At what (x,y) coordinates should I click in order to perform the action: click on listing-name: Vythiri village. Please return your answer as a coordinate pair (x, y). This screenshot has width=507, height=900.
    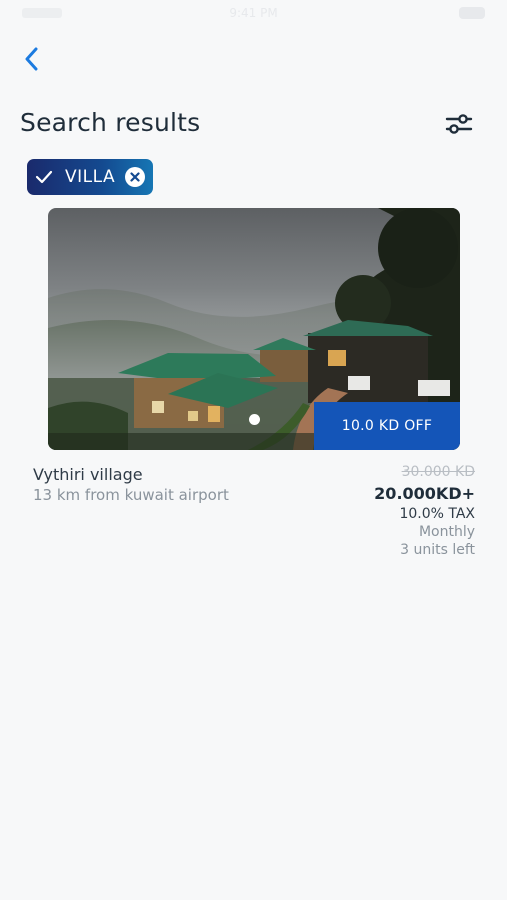
    Looking at the image, I should click on (88, 474).